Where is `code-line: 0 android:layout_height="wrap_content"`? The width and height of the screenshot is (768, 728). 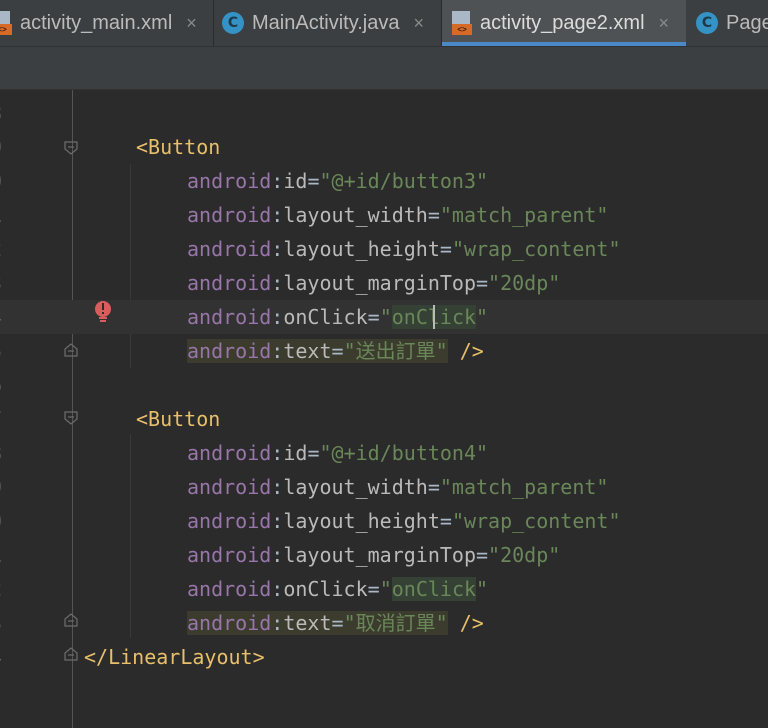
code-line: 0 android:layout_height="wrap_content" is located at coordinates (384, 521).